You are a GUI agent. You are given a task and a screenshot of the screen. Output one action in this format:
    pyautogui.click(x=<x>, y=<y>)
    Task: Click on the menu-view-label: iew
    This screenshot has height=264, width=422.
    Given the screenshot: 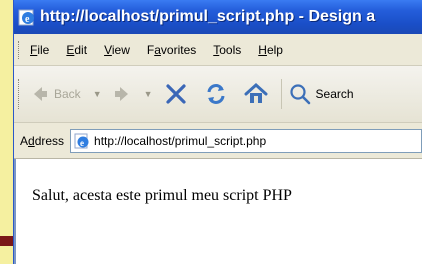 What is the action you would take?
    pyautogui.click(x=120, y=49)
    